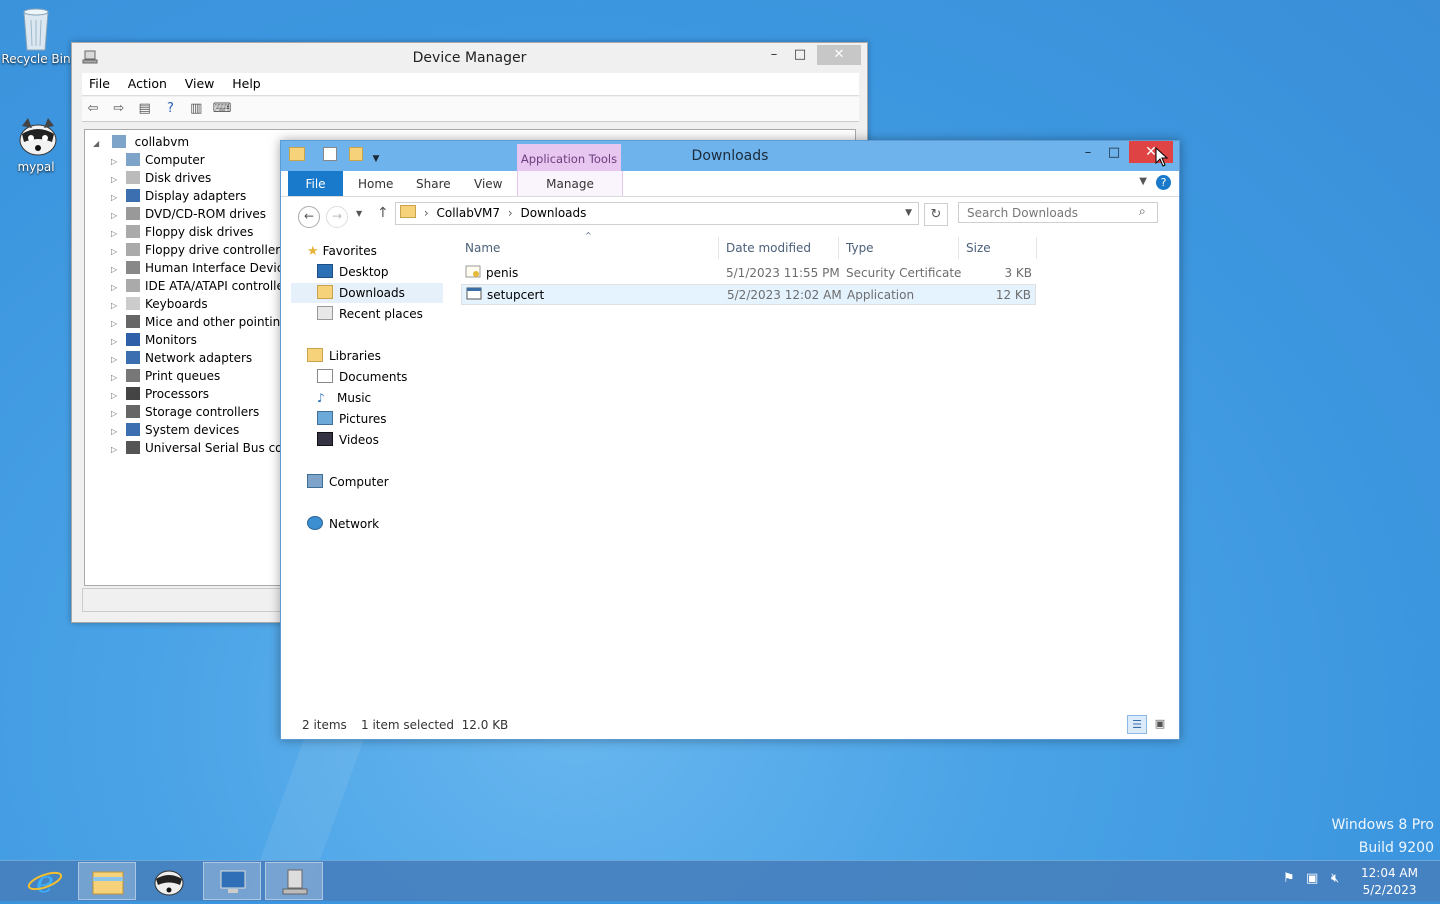 This screenshot has width=1440, height=904. I want to click on device-category-icon, so click(133, 213).